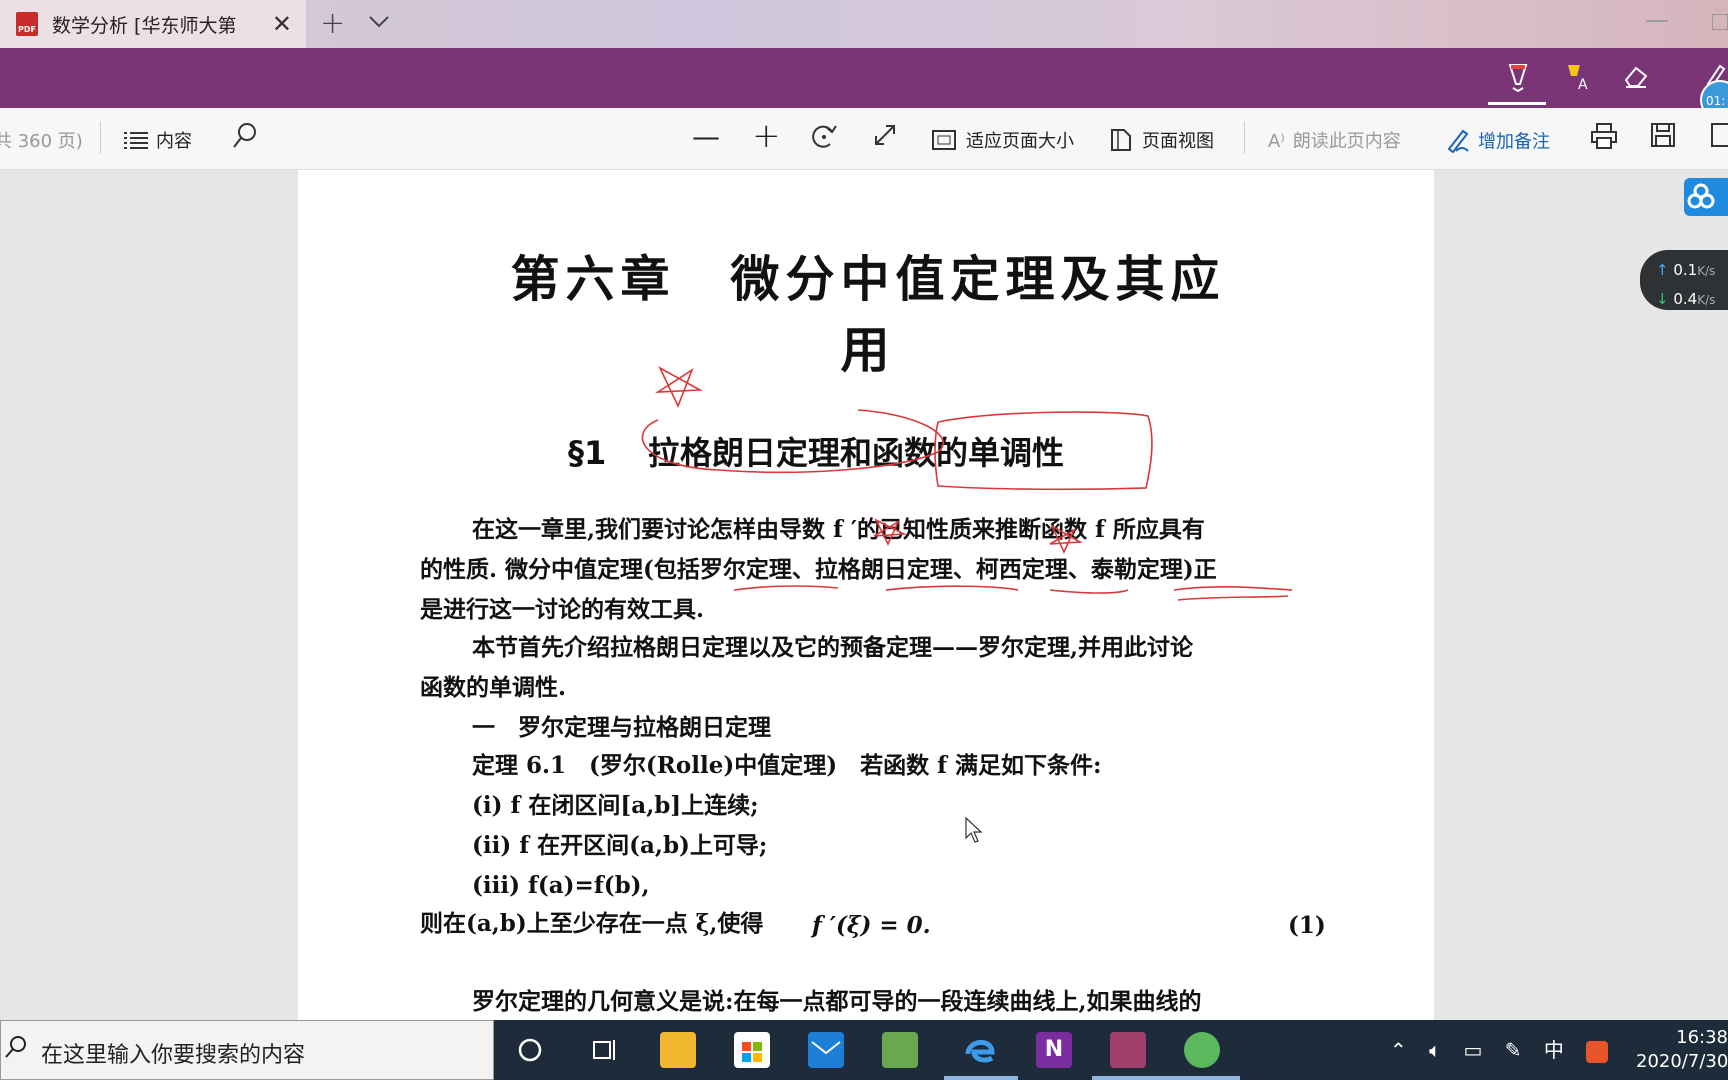 Image resolution: width=1728 pixels, height=1080 pixels. Describe the element at coordinates (587, 453) in the screenshot. I see `section-number: §1` at that location.